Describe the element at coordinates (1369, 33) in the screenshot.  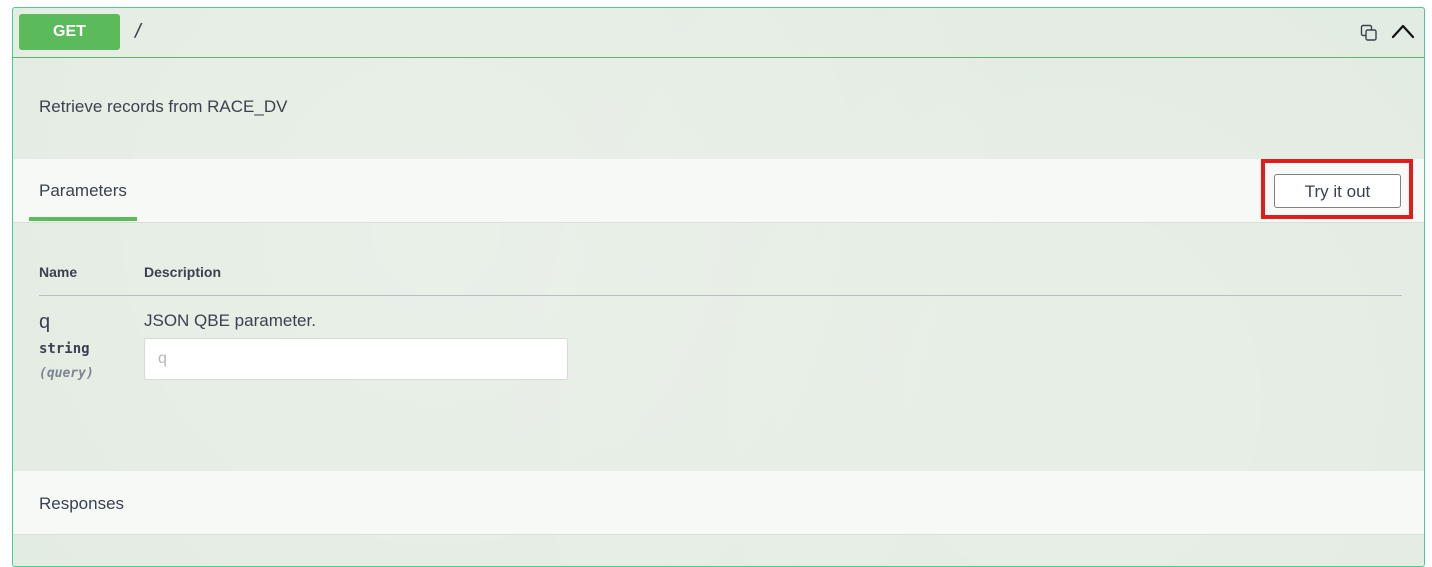
I see `copy-icon` at that location.